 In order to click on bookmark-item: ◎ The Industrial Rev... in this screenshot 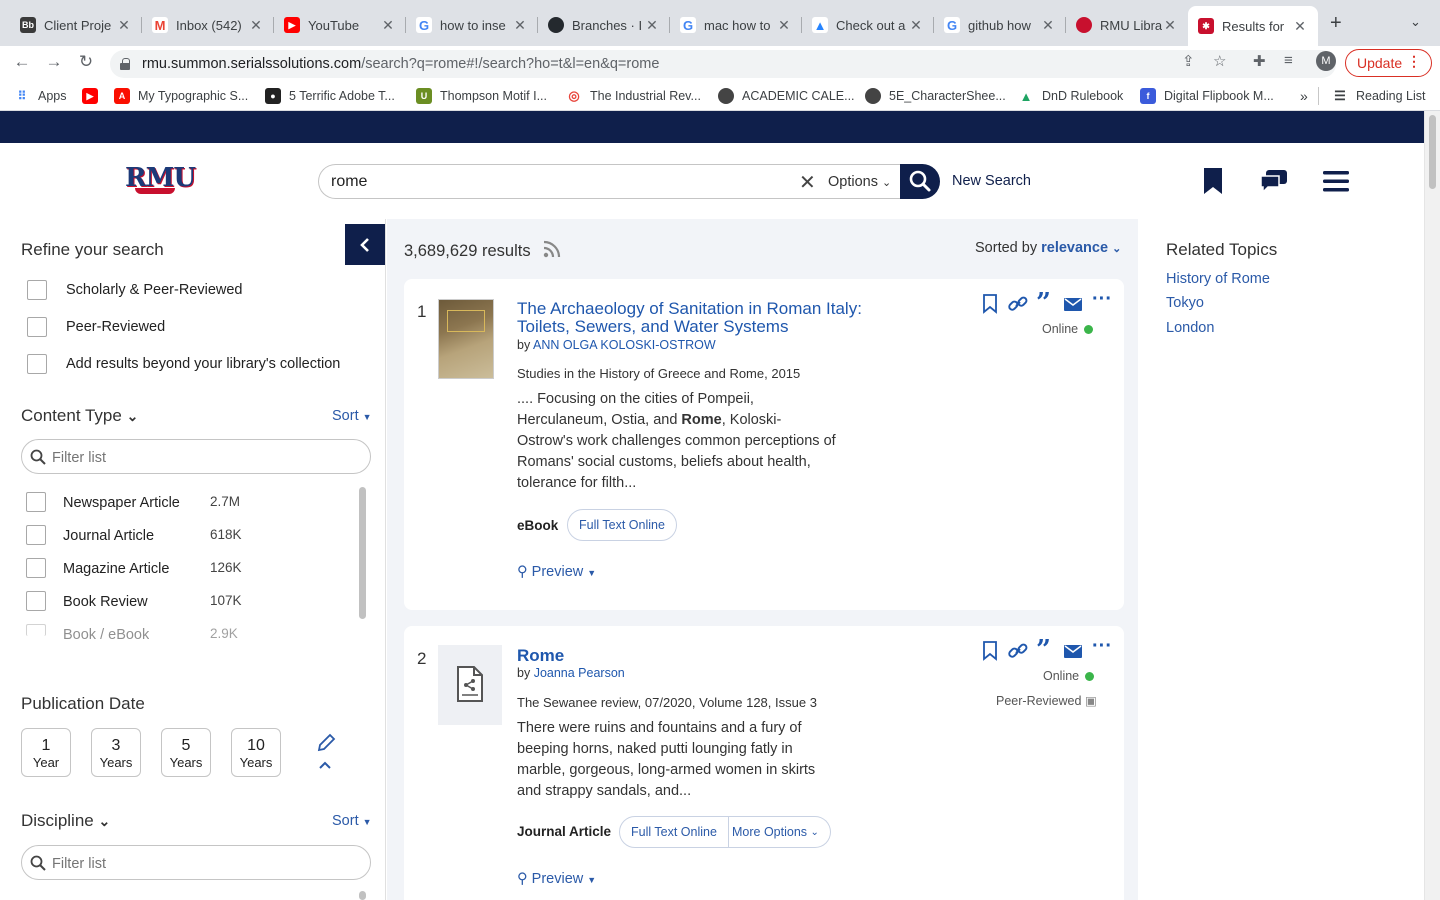, I will do `click(633, 96)`.